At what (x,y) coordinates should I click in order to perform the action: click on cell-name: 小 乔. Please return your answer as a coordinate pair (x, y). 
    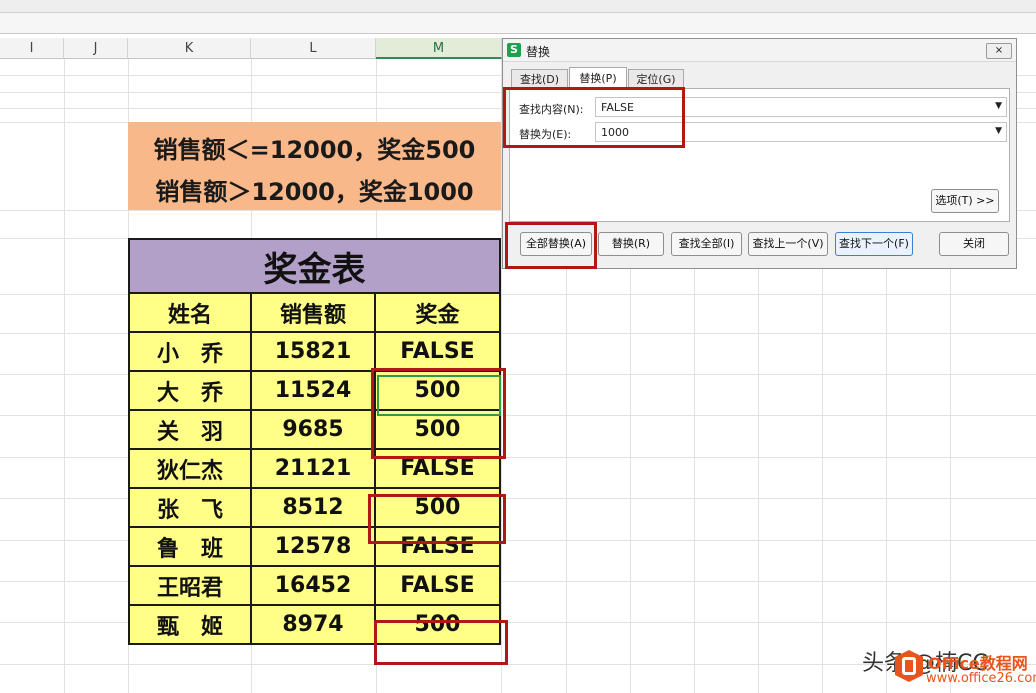
    Looking at the image, I should click on (190, 351).